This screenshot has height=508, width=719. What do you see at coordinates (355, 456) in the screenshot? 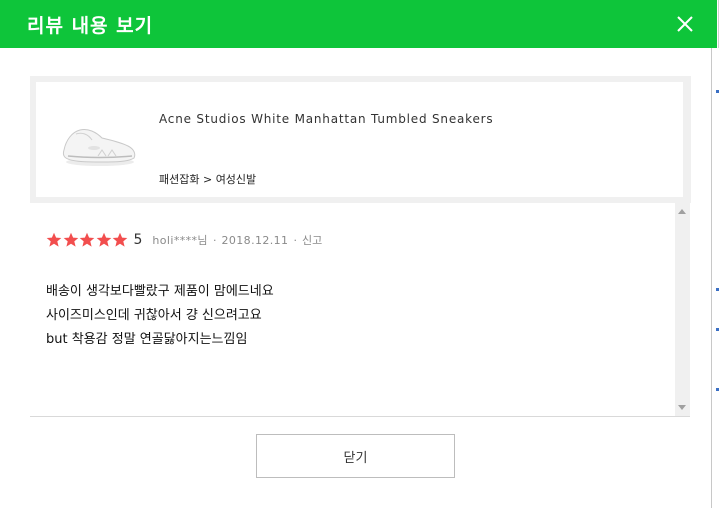
I see `close-button: 닫기` at bounding box center [355, 456].